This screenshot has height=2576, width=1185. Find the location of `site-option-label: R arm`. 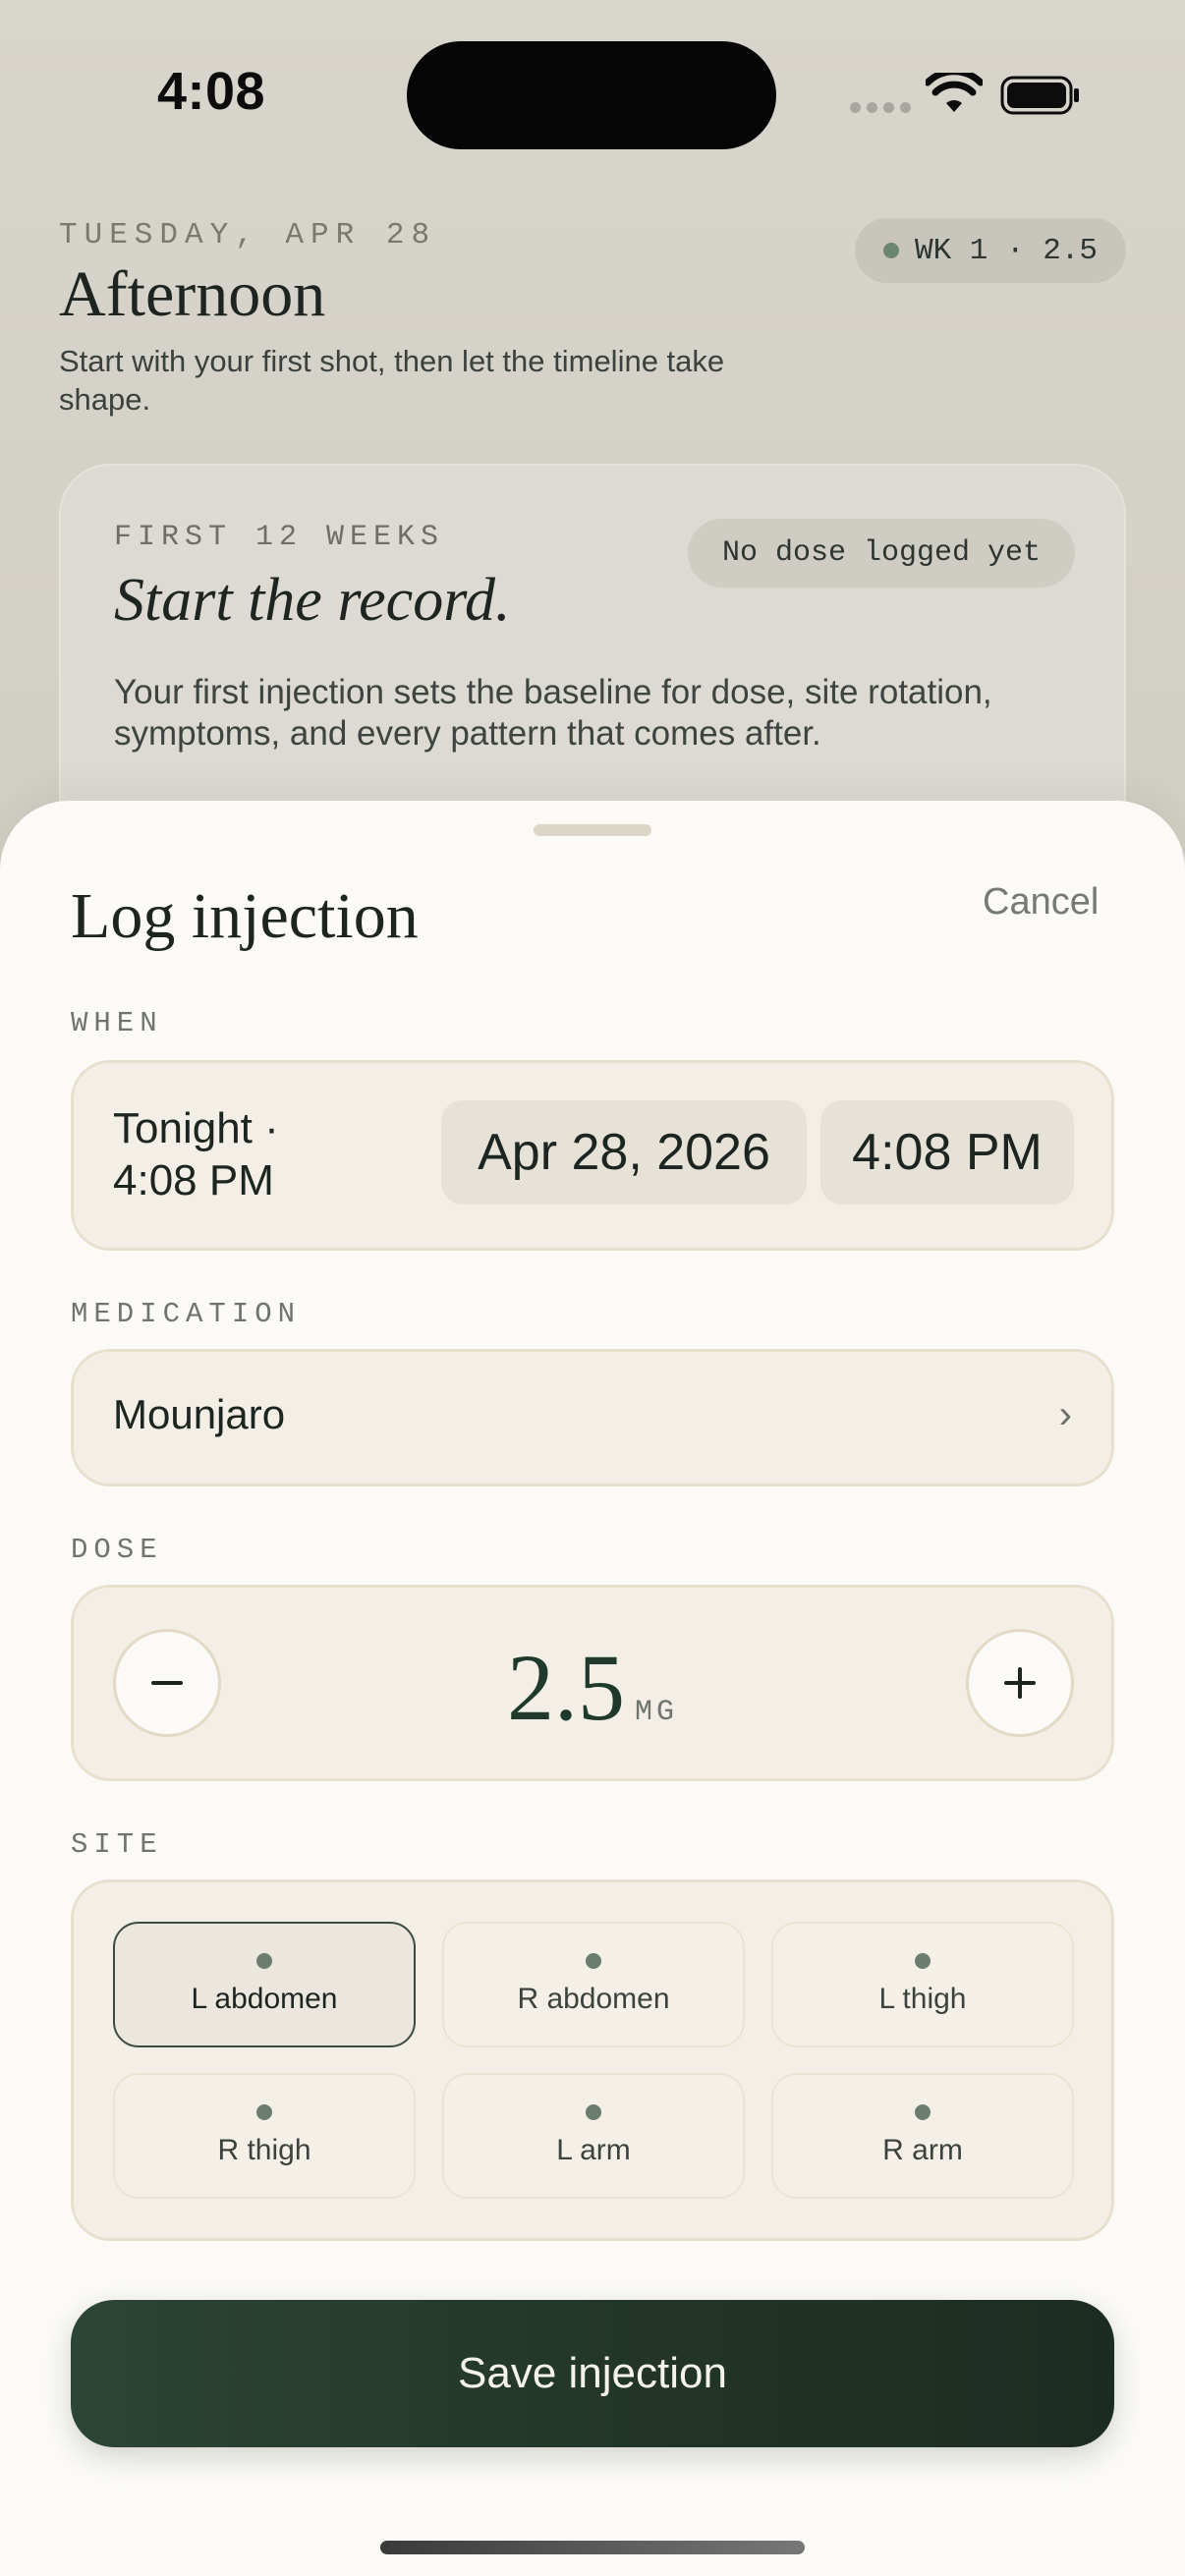

site-option-label: R arm is located at coordinates (923, 2150).